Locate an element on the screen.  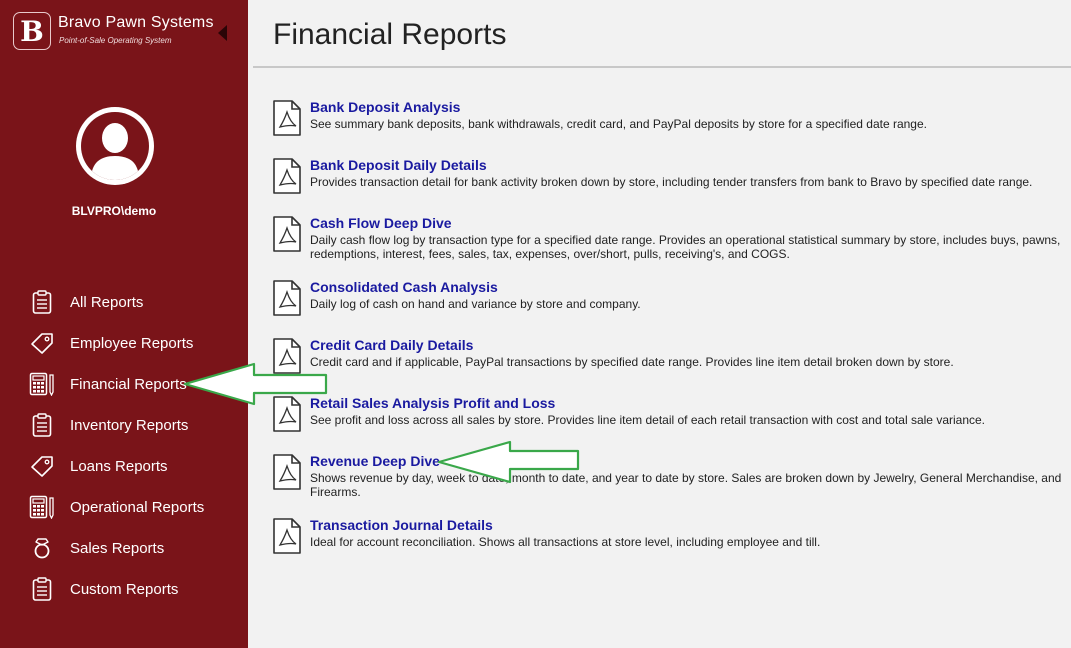
report-link: Retail Sales Analysis Profit and Loss is located at coordinates (432, 403).